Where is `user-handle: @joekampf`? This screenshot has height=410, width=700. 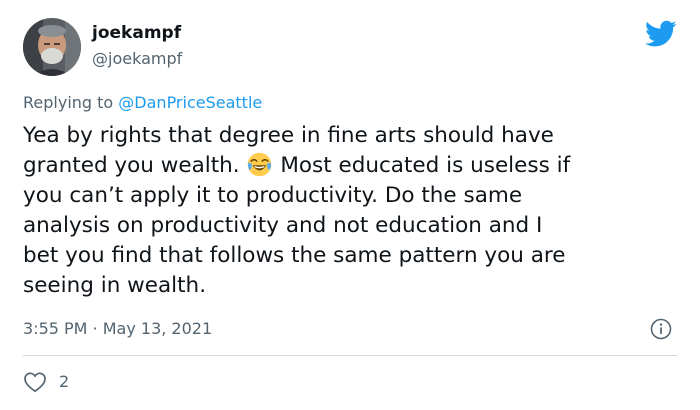
user-handle: @joekampf is located at coordinates (137, 59).